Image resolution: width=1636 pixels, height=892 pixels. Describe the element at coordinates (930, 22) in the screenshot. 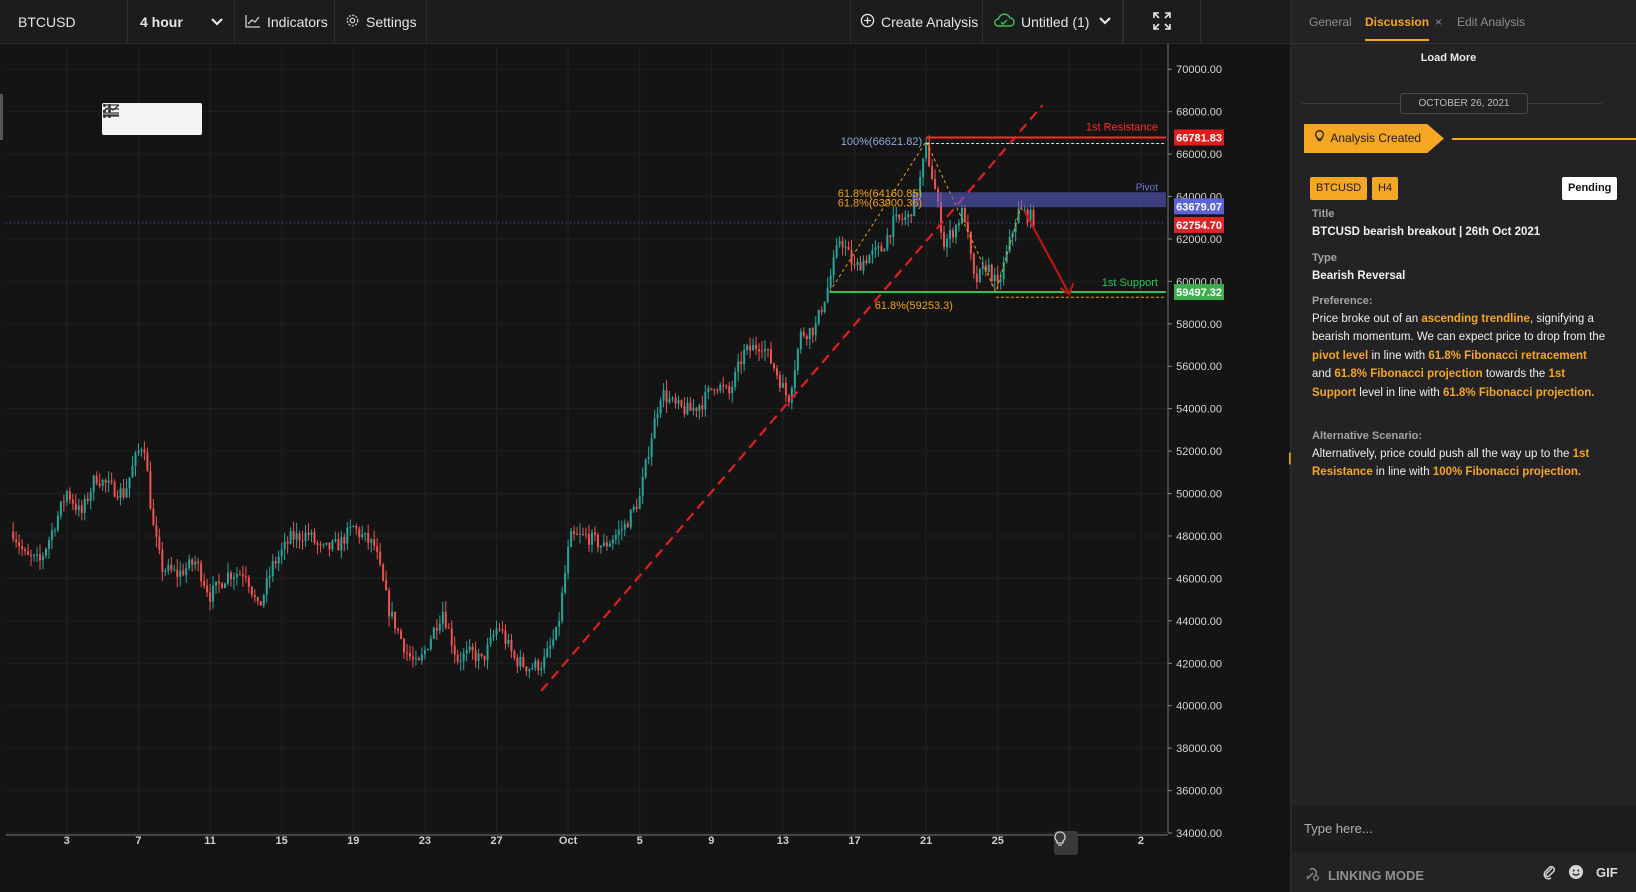

I see `create-analysis-label: Create Analysis` at that location.